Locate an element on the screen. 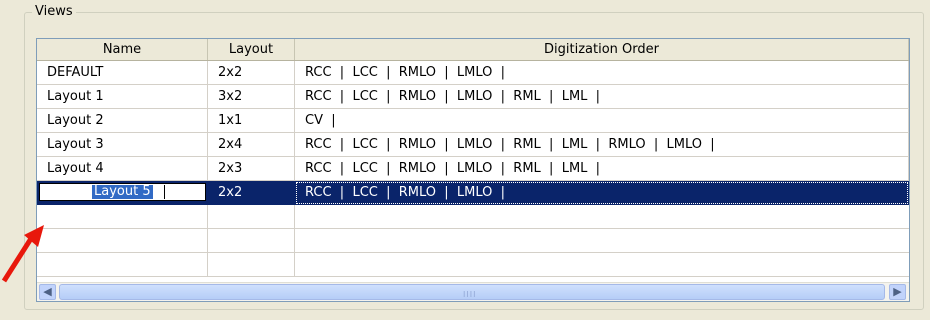 This screenshot has height=320, width=930. column-header-digitization-order: Digitization Order is located at coordinates (602, 49).